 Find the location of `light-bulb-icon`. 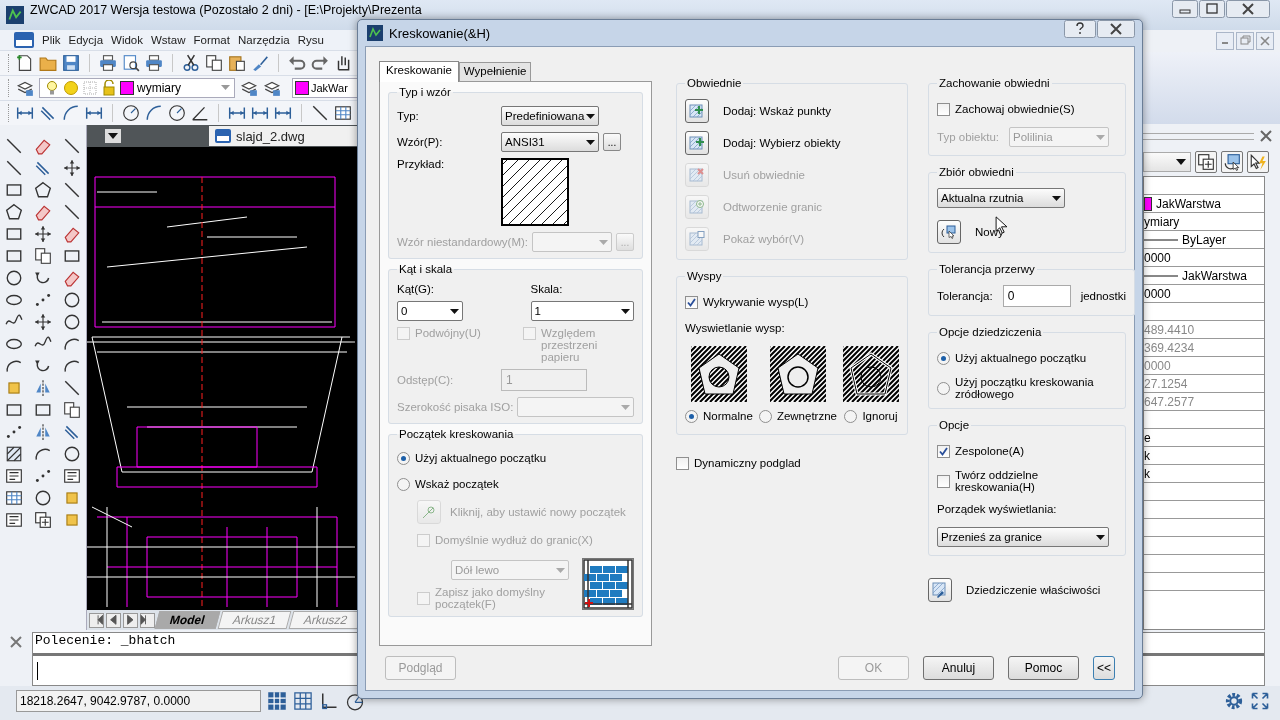

light-bulb-icon is located at coordinates (52, 88).